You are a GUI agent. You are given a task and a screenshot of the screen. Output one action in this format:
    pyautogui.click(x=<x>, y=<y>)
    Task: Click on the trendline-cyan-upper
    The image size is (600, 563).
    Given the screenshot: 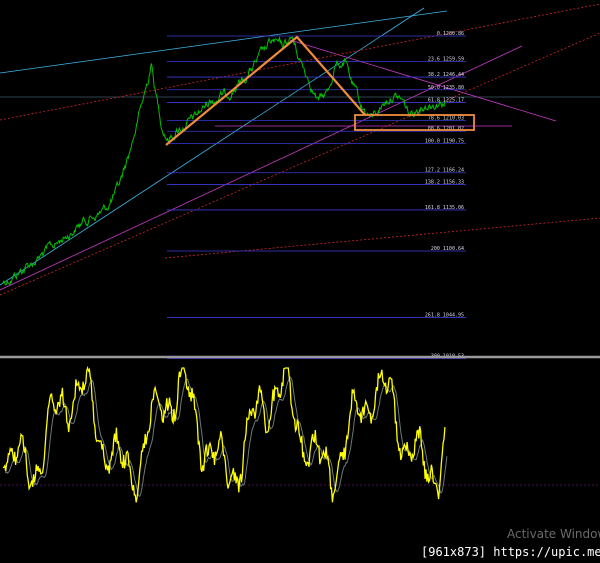 What is the action you would take?
    pyautogui.click(x=224, y=42)
    